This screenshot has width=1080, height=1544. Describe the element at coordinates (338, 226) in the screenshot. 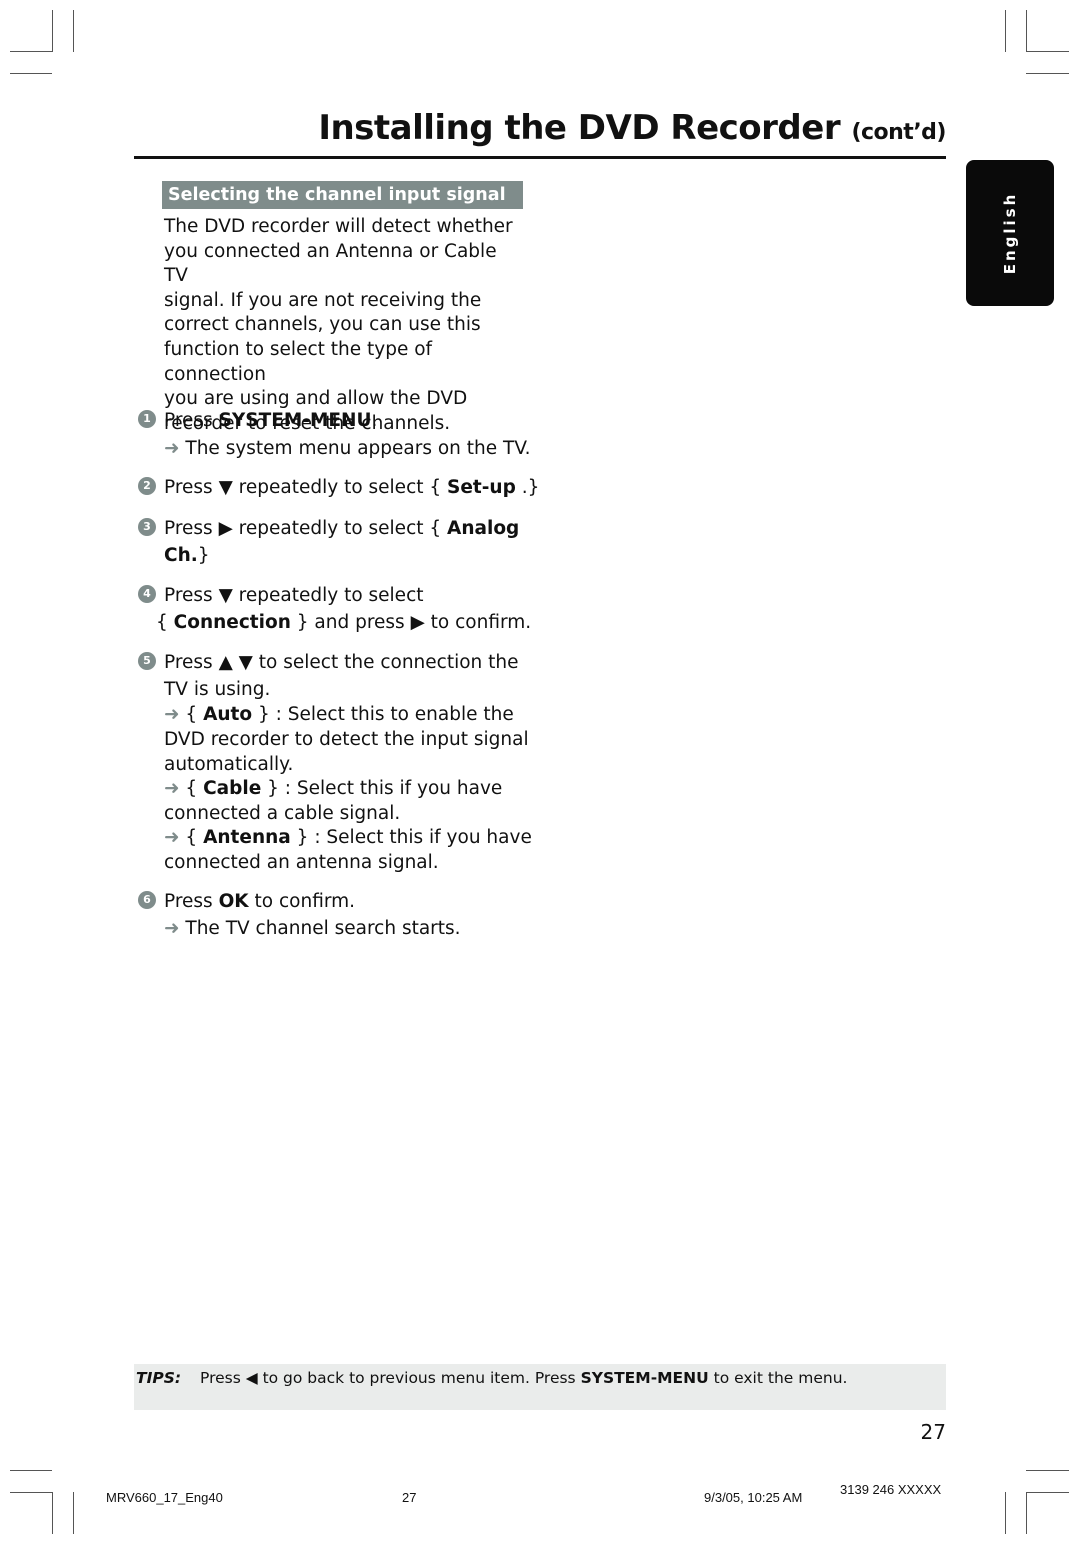

I see `intro-line: The DVD recorder will detect whether` at that location.